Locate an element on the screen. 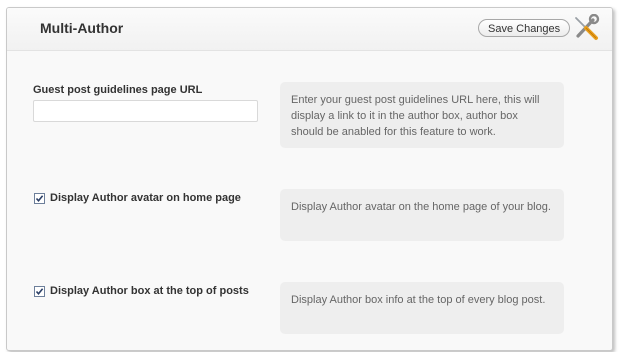 This screenshot has width=619, height=352. avatar-home-label: Display Author avatar on home page is located at coordinates (145, 198).